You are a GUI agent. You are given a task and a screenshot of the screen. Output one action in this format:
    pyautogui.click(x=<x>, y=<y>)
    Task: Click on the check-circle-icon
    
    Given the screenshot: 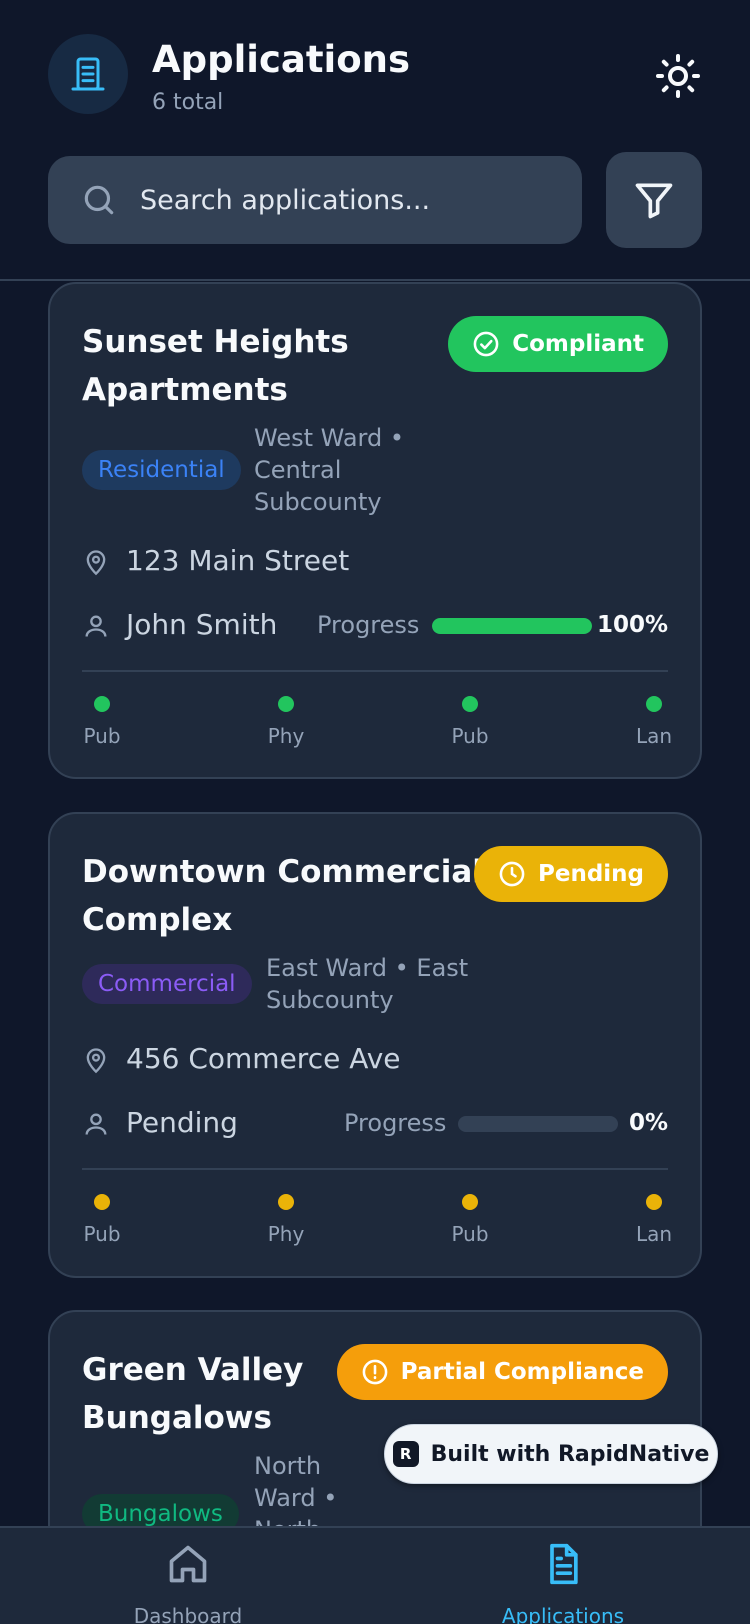 What is the action you would take?
    pyautogui.click(x=486, y=344)
    